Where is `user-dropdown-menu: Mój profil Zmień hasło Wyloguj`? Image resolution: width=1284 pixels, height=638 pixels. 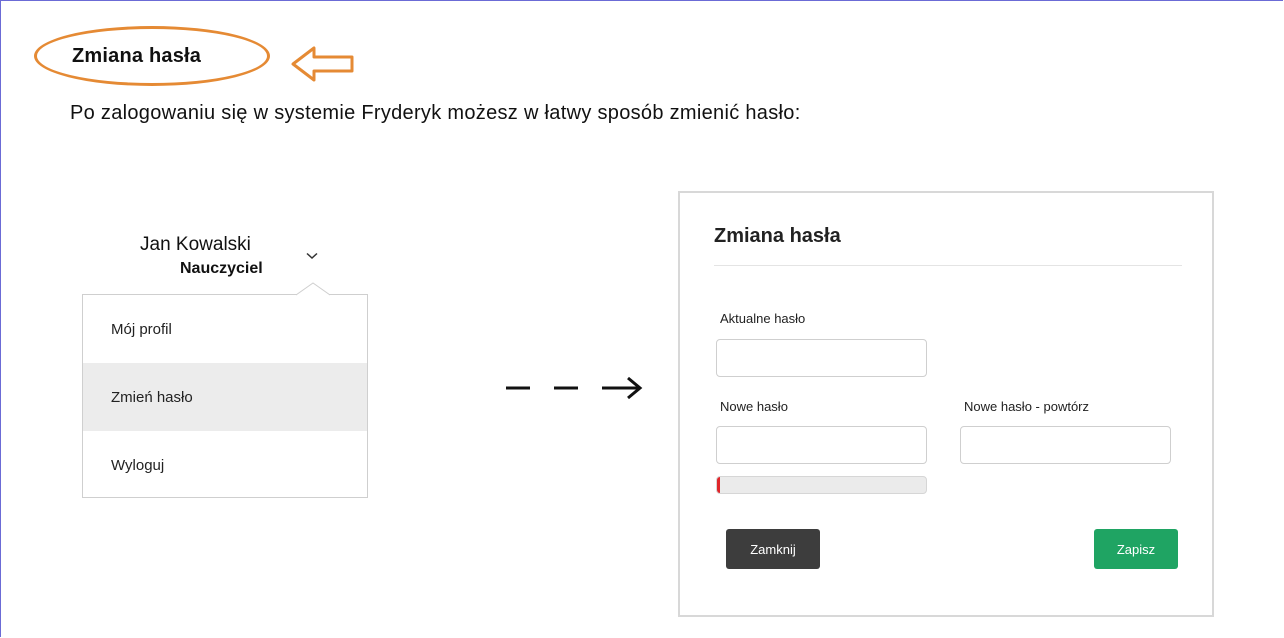
user-dropdown-menu: Mój profil Zmień hasło Wyloguj is located at coordinates (225, 396).